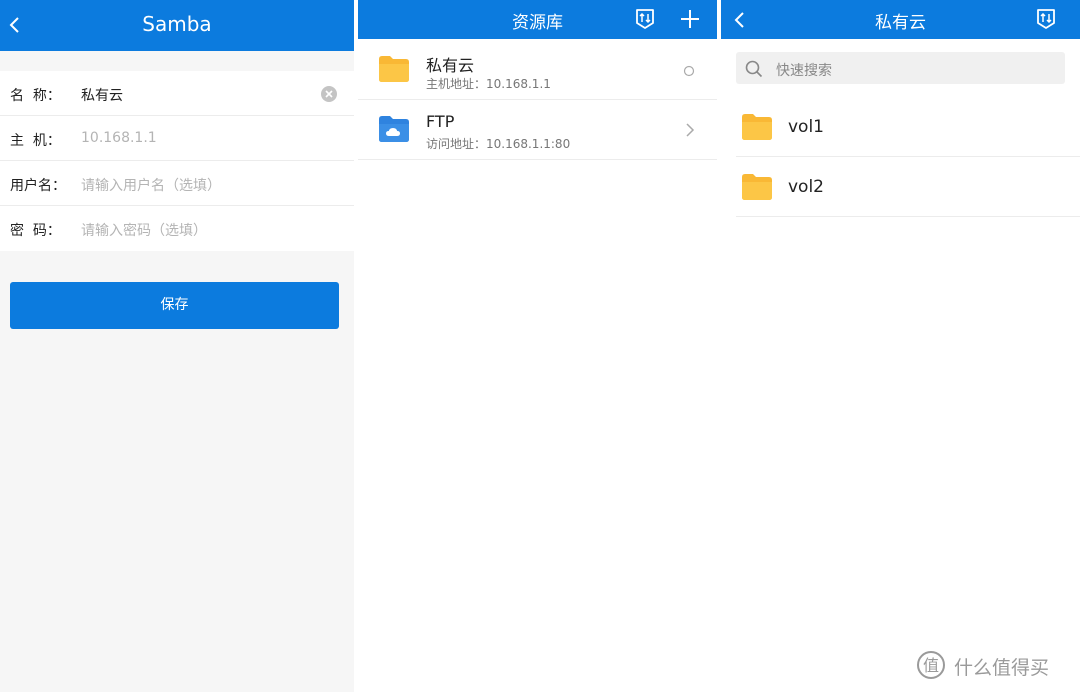  I want to click on search-placeholder: 快速搜索, so click(804, 71).